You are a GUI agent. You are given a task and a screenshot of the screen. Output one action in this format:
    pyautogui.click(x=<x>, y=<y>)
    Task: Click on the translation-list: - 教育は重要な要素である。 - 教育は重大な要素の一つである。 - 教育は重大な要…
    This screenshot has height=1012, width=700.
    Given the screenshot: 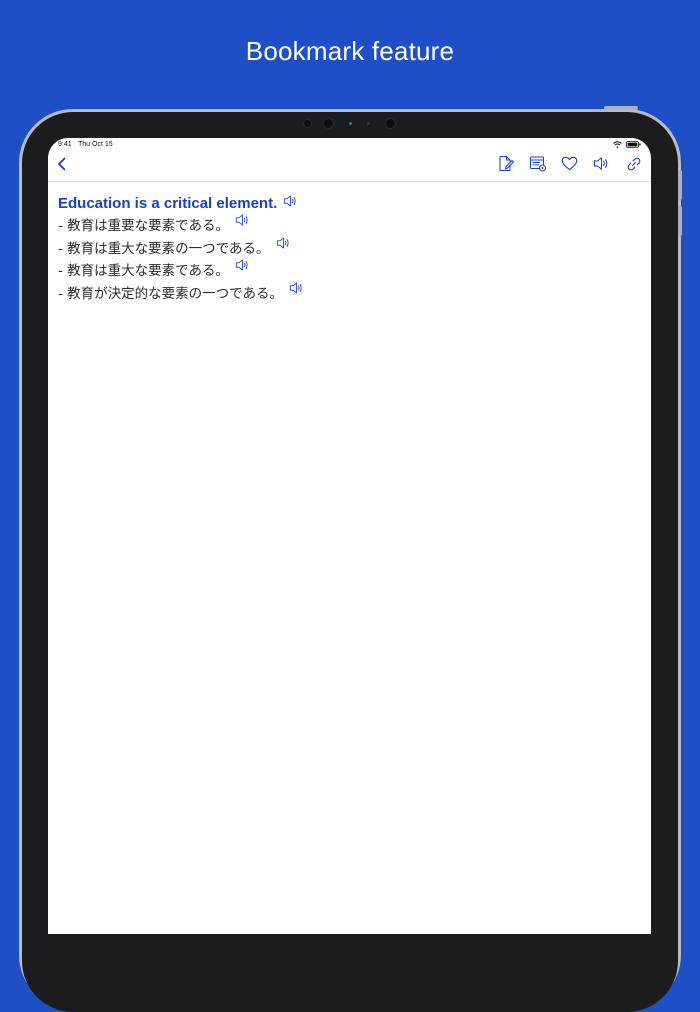 What is the action you would take?
    pyautogui.click(x=349, y=260)
    